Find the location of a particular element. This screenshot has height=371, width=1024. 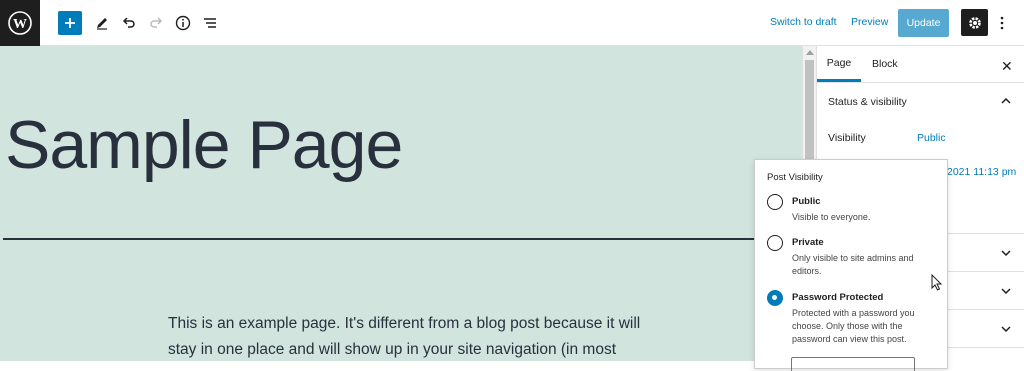

visibility-label: Visibility is located at coordinates (847, 138).